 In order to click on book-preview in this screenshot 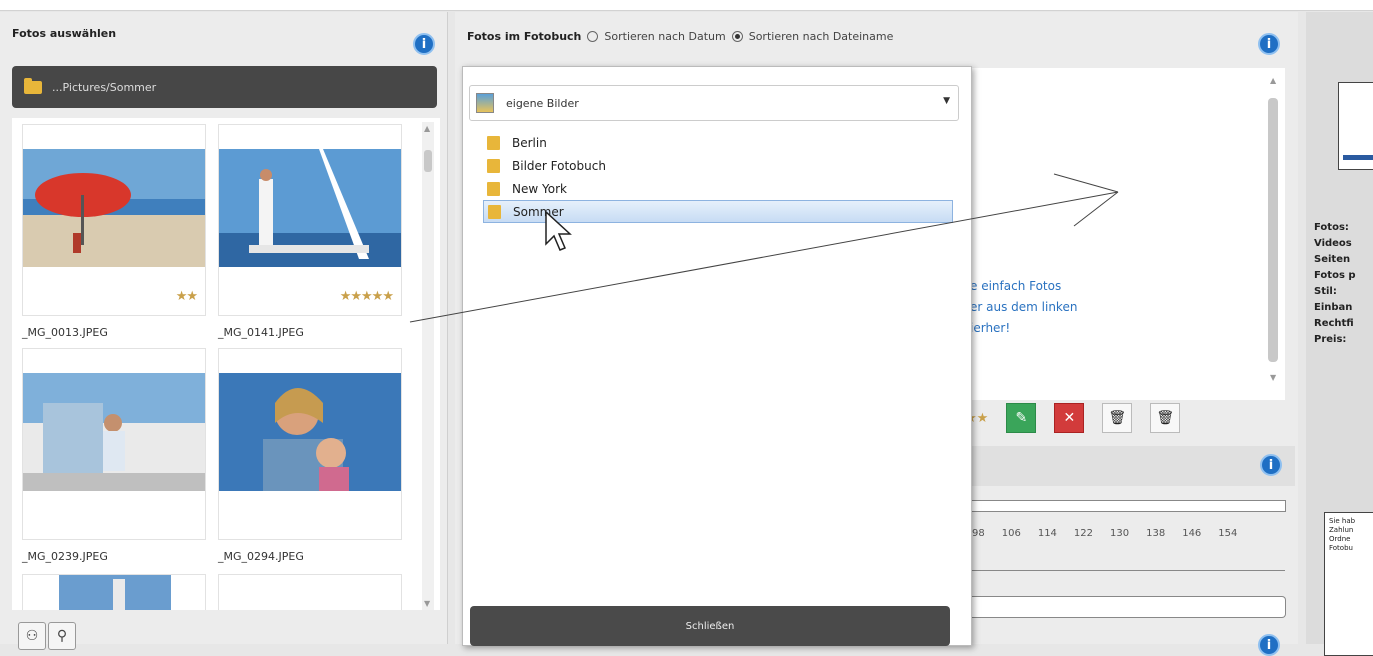, I will do `click(1355, 126)`.